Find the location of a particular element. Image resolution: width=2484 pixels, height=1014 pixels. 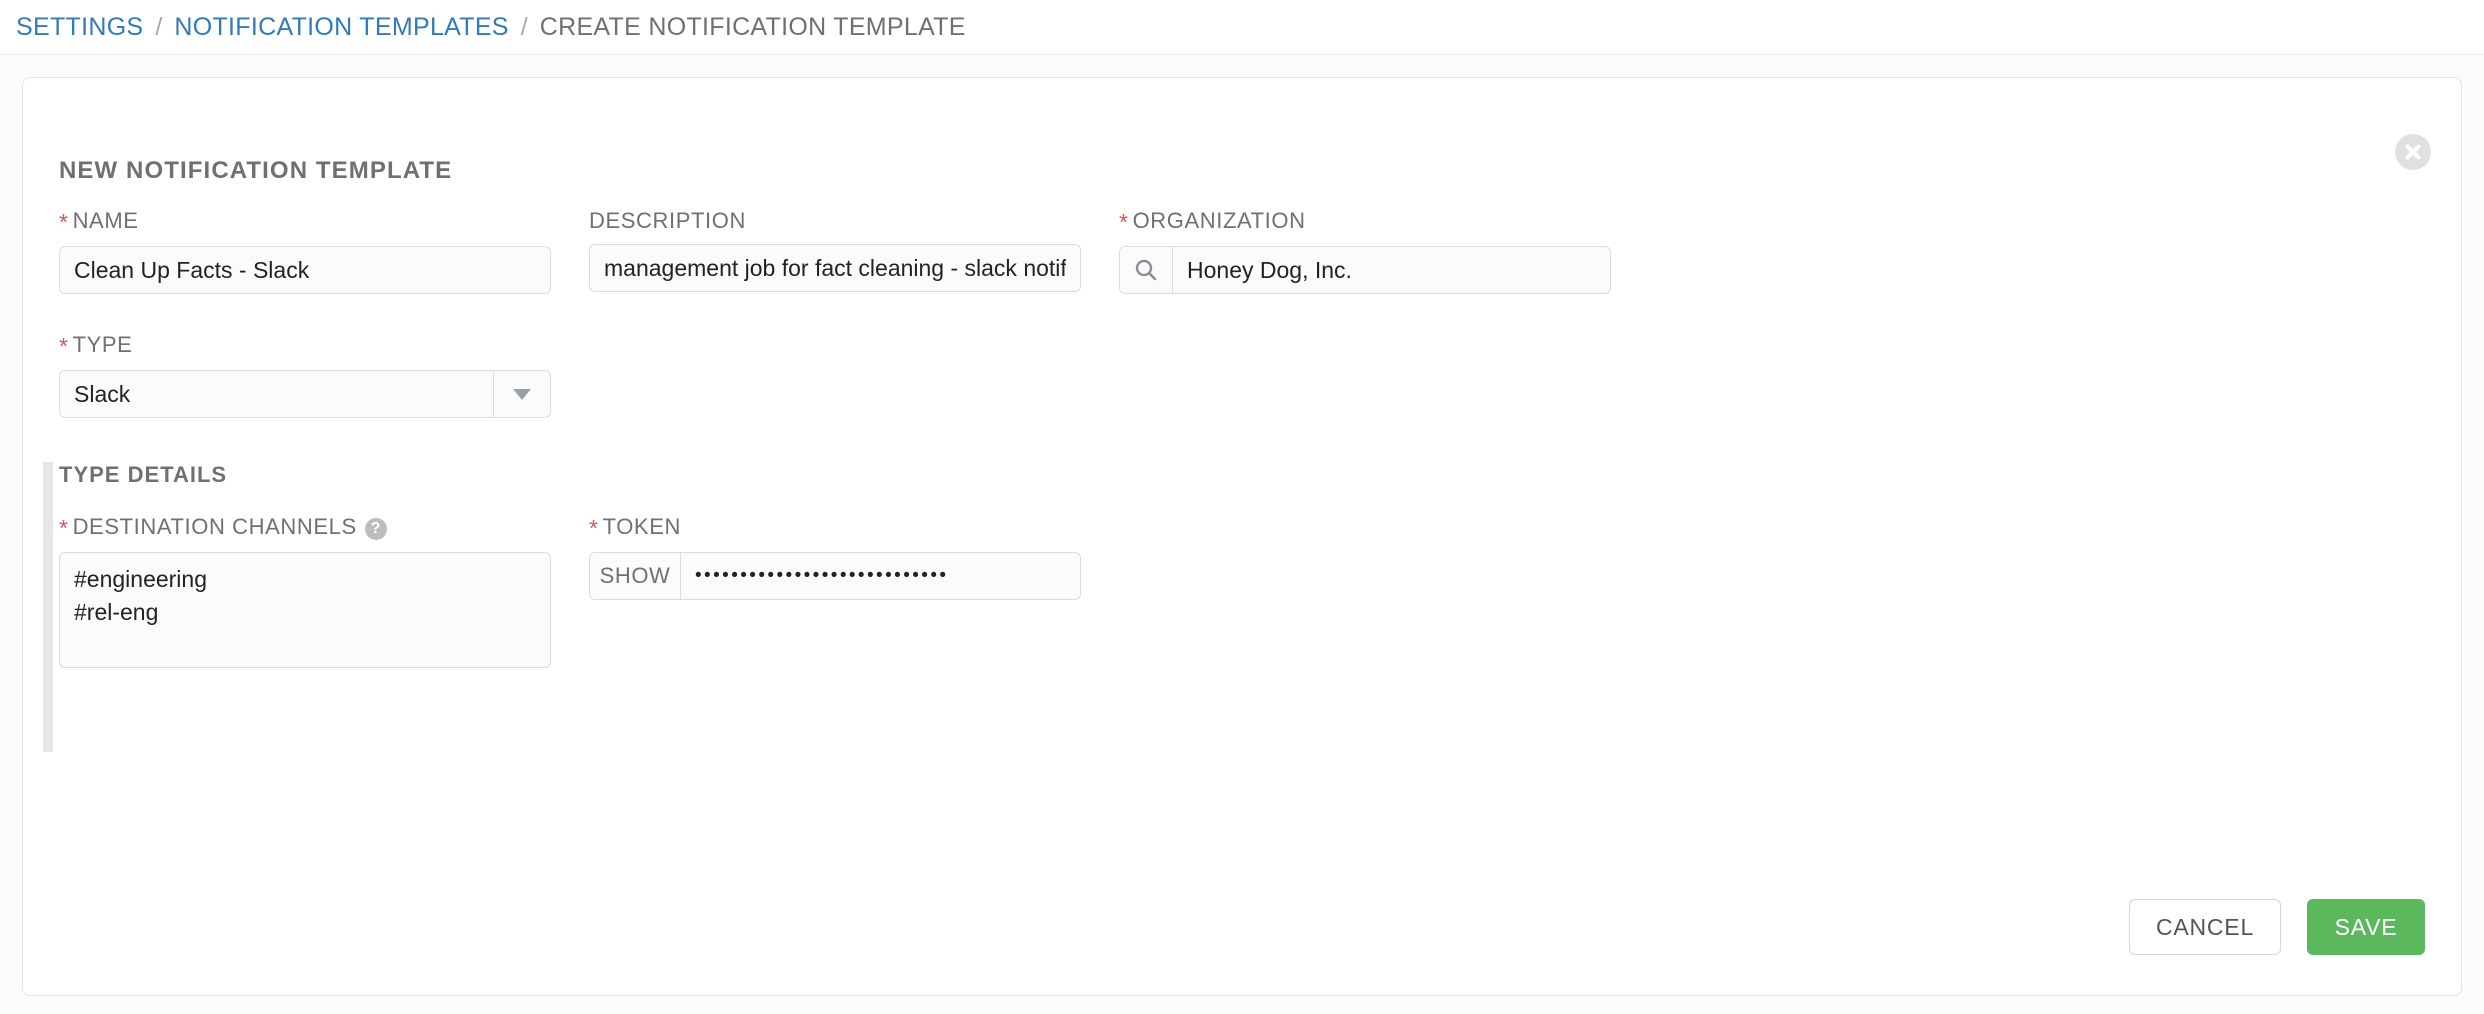

token-show-button: SHOW is located at coordinates (635, 576).